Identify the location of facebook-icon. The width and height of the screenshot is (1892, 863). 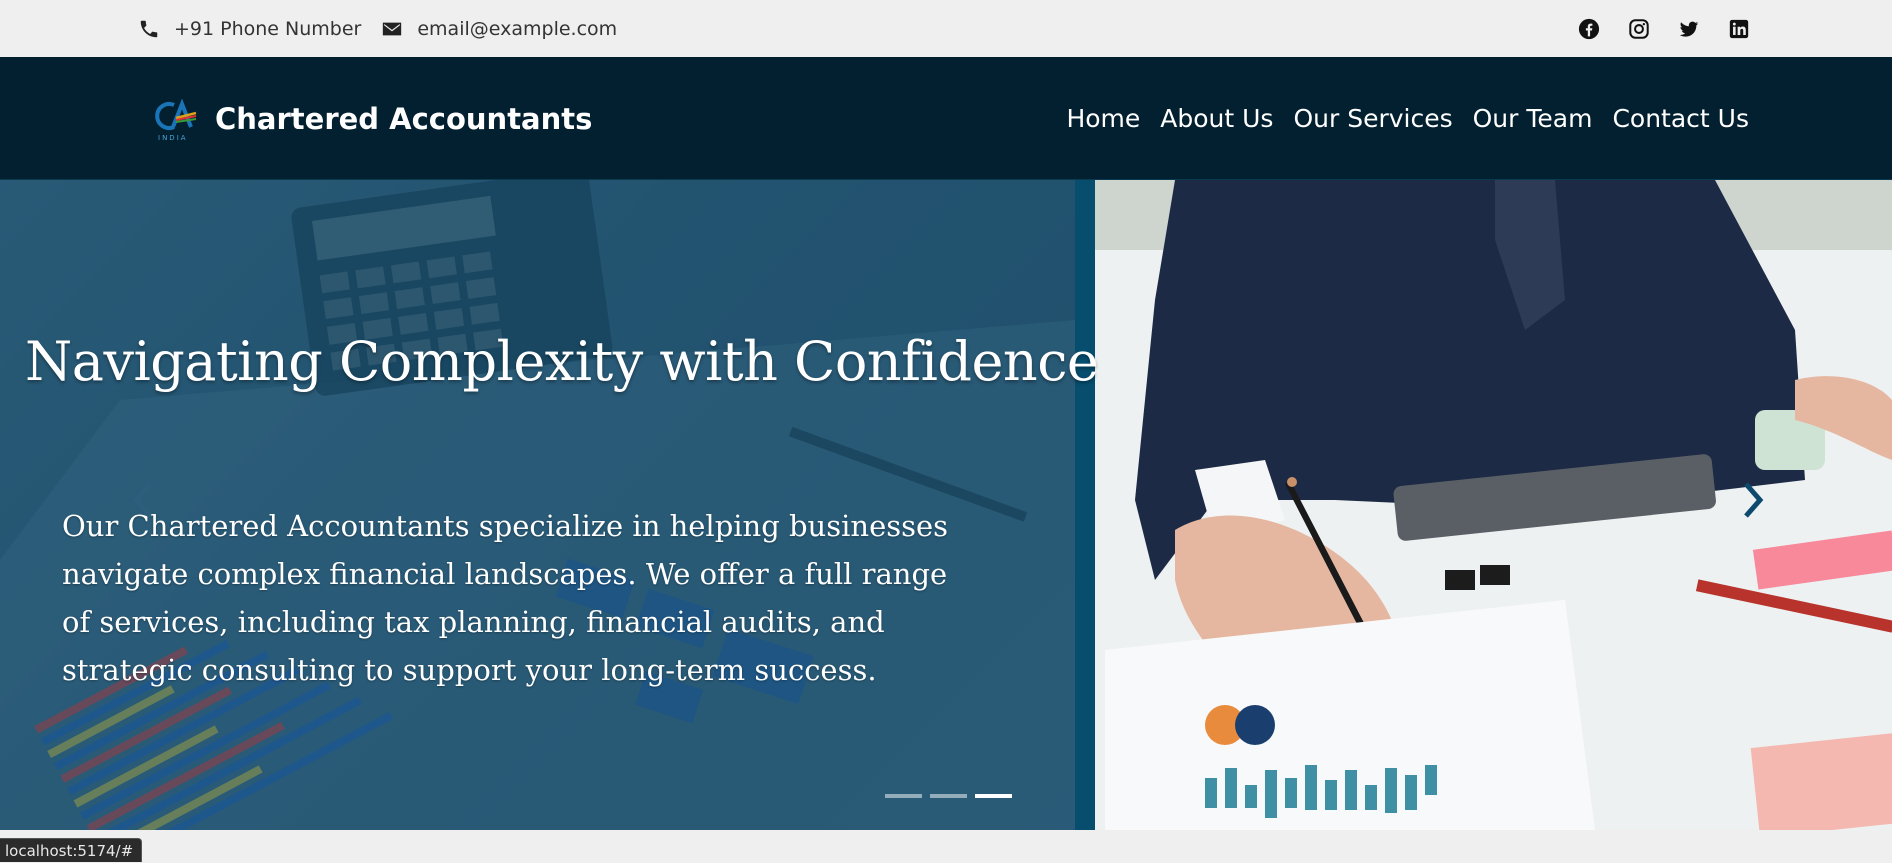
(1589, 29).